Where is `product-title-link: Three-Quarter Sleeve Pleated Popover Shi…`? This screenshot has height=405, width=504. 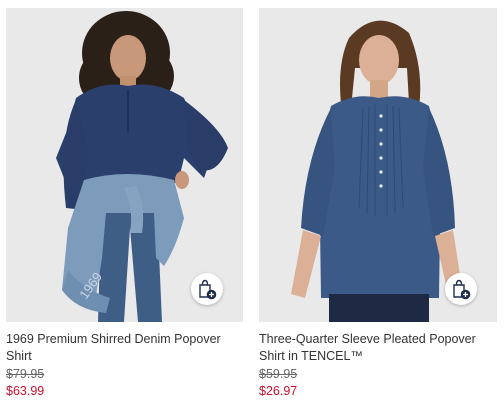
product-title-link: Three-Quarter Sleeve Pleated Popover Shi… is located at coordinates (378, 348).